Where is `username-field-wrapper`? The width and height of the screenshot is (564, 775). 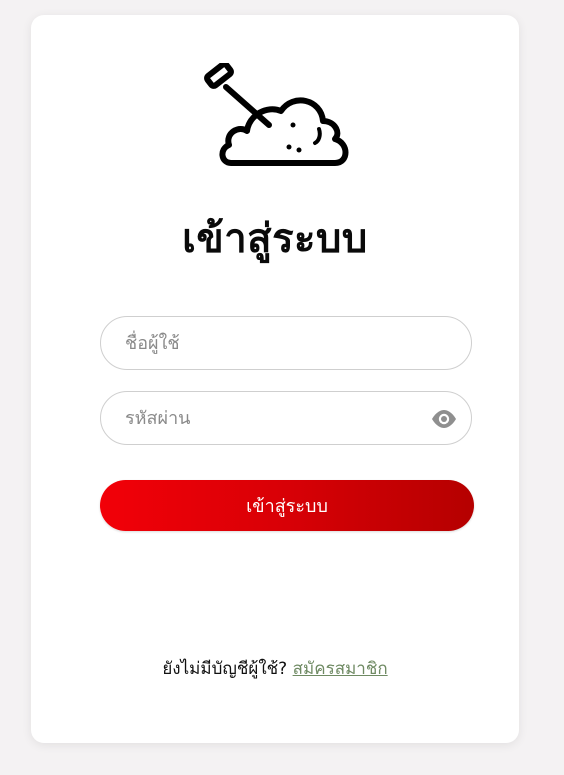 username-field-wrapper is located at coordinates (286, 343).